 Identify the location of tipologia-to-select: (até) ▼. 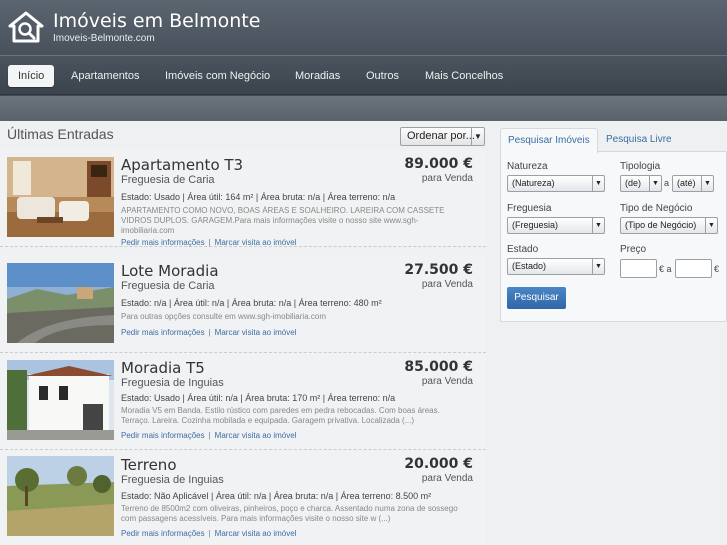
(693, 183).